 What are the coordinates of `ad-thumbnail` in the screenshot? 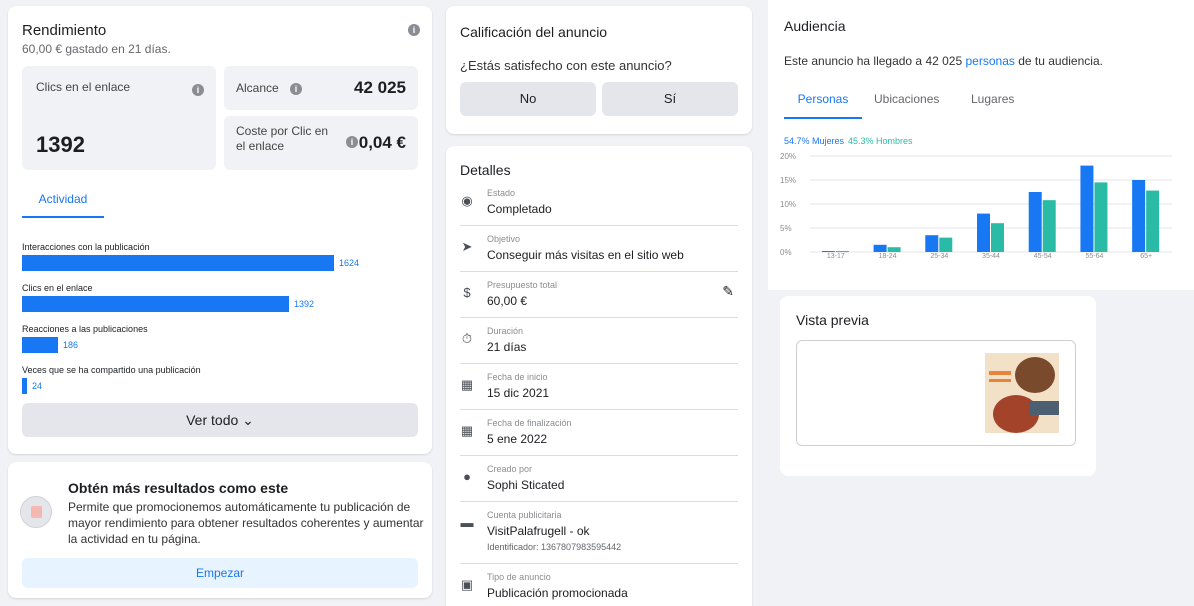 It's located at (1022, 393).